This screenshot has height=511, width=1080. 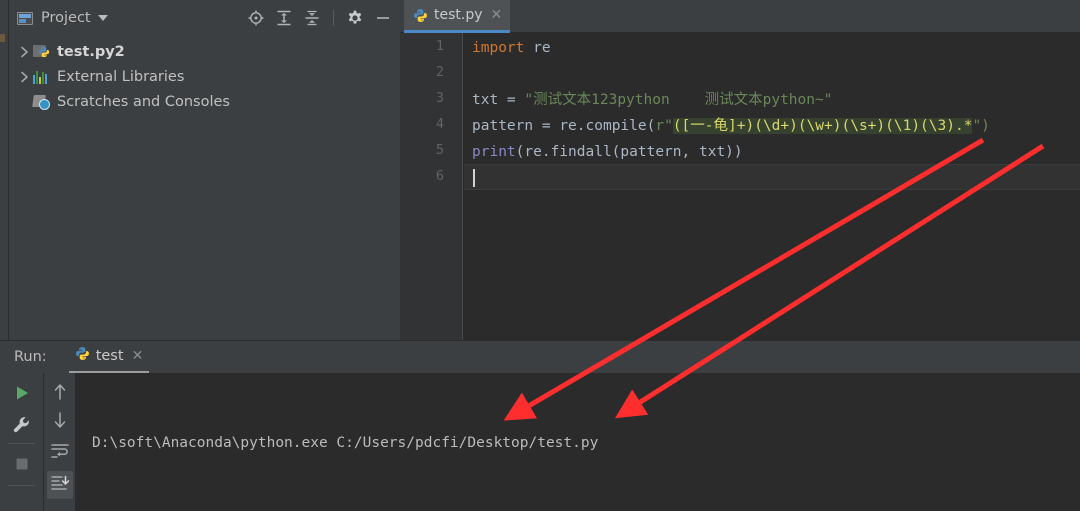 What do you see at coordinates (664, 126) in the screenshot?
I see `code-token-raw-prefix: r"` at bounding box center [664, 126].